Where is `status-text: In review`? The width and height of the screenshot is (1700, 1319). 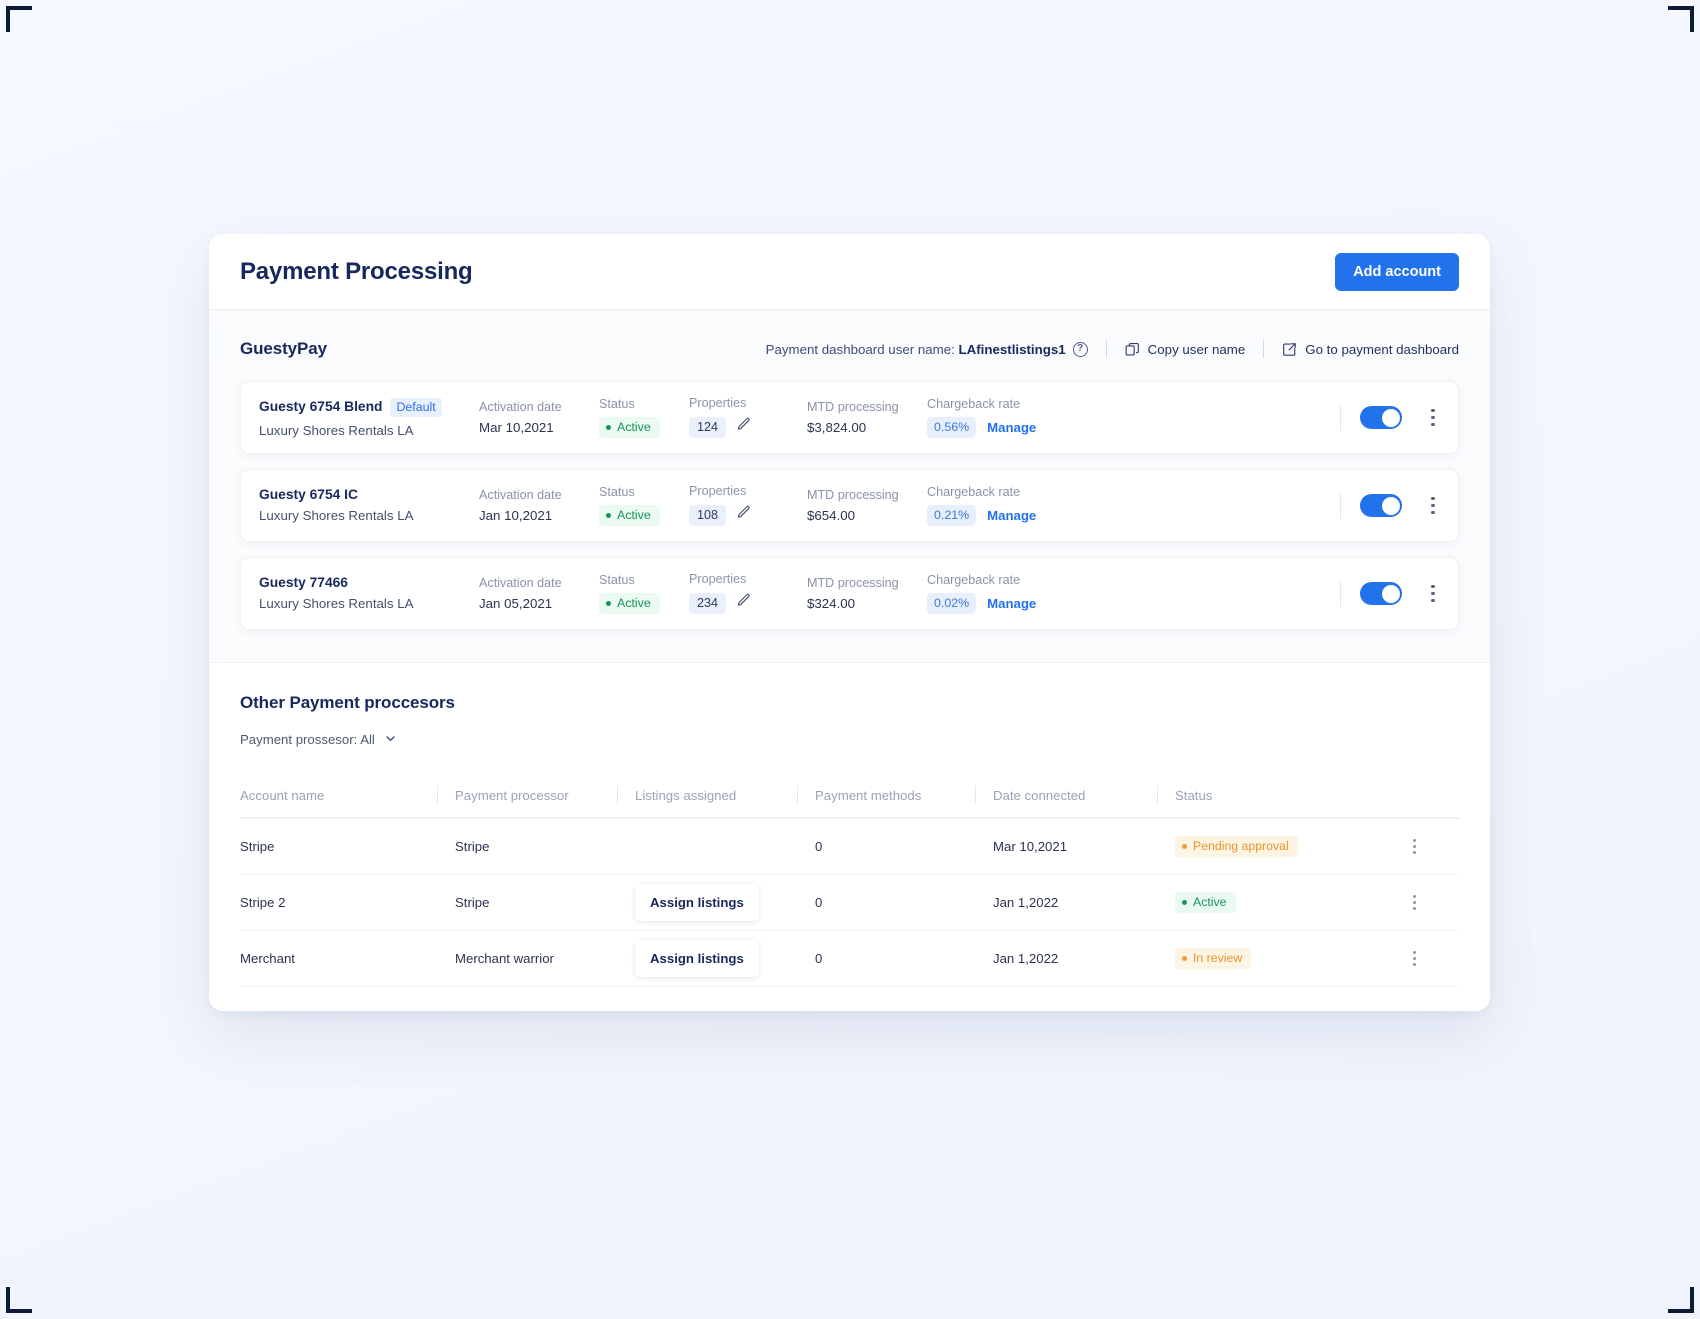 status-text: In review is located at coordinates (1218, 958).